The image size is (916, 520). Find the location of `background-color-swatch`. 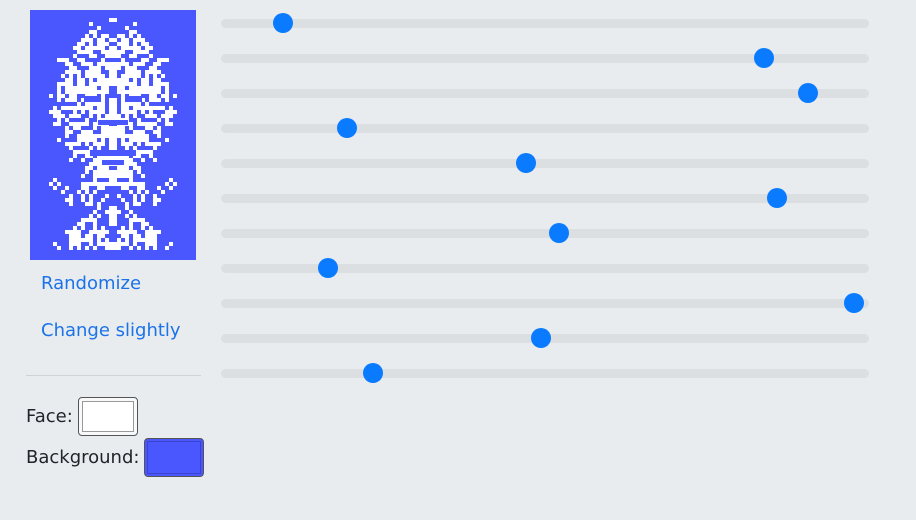

background-color-swatch is located at coordinates (174, 457).